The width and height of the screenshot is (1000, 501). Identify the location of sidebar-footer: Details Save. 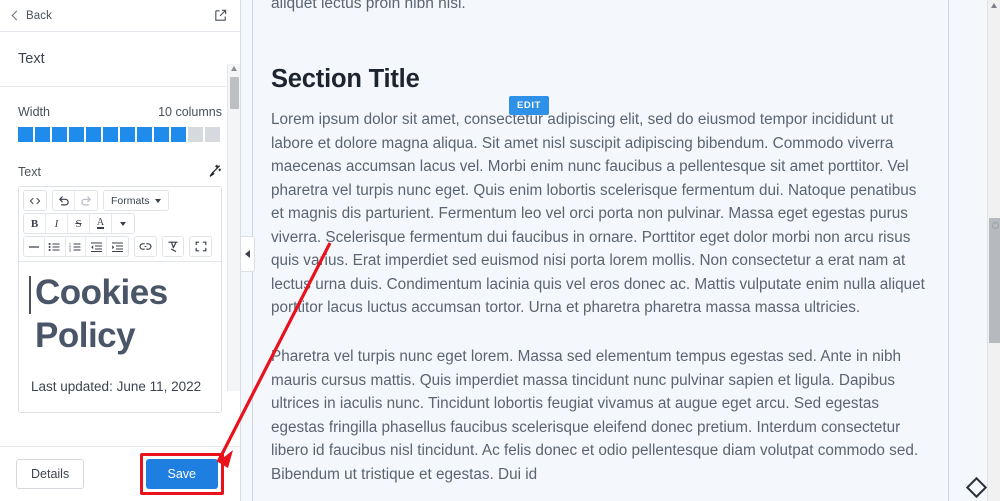
(120, 473).